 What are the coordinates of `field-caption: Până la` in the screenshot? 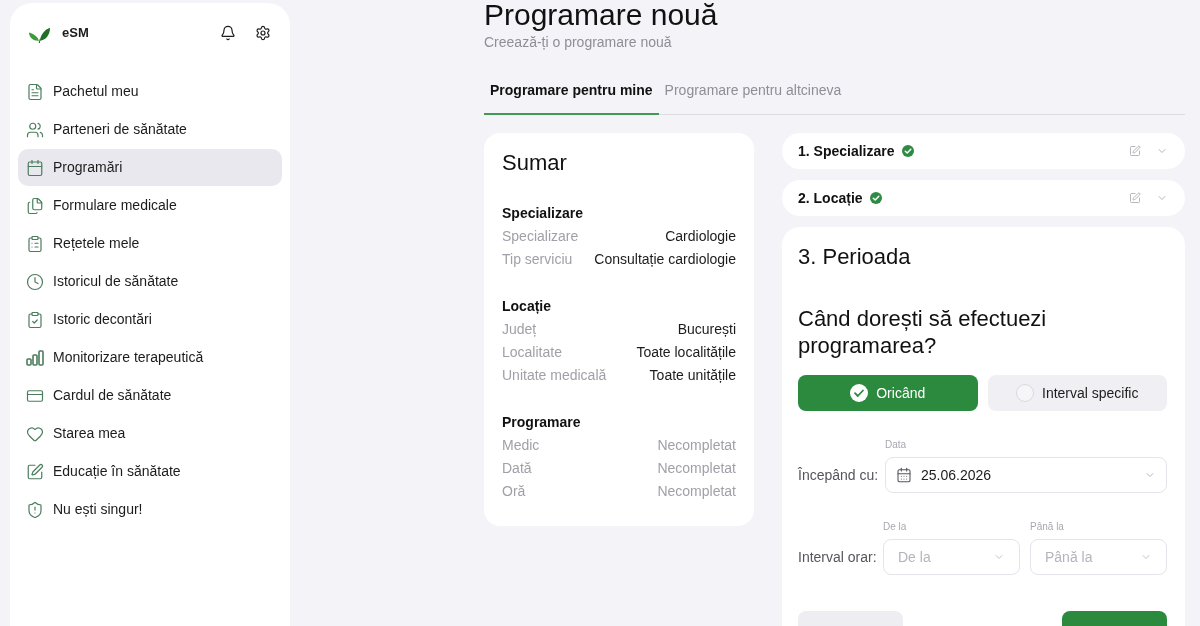 It's located at (1047, 527).